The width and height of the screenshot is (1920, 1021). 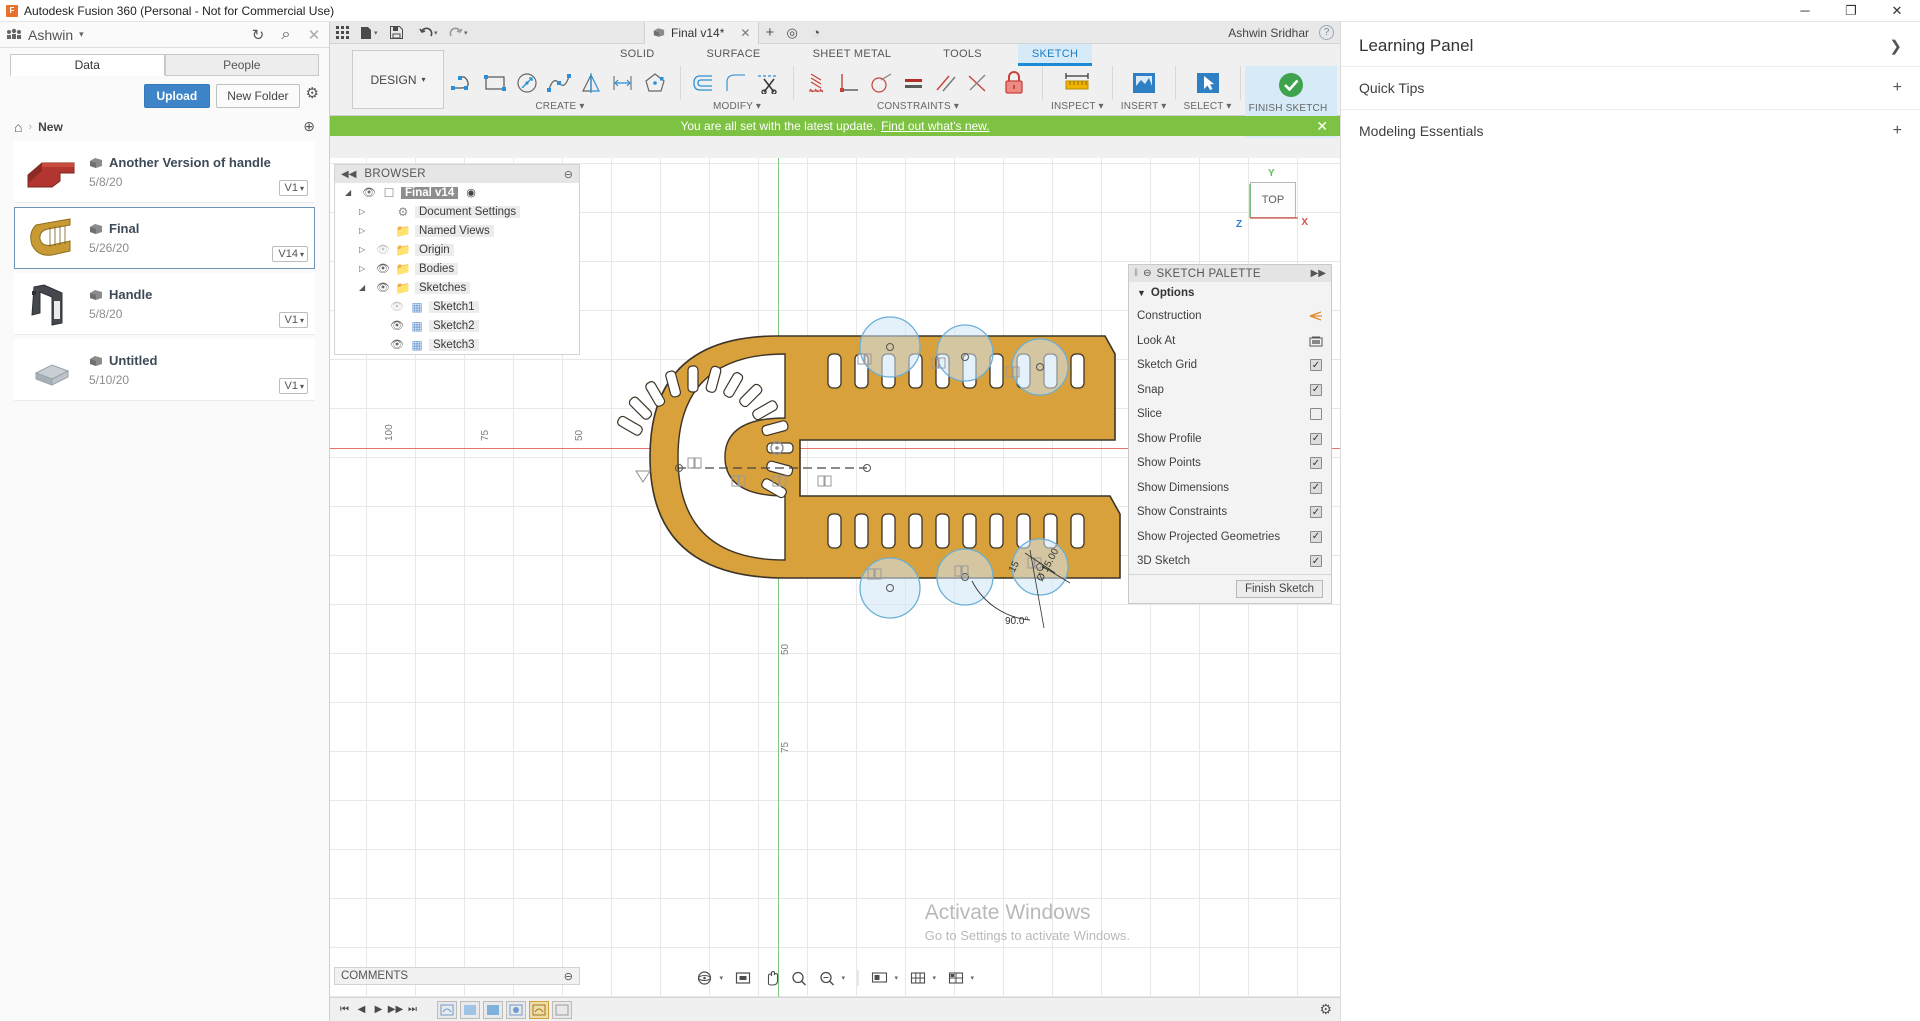 I want to click on browser-menu-icon: ⊖, so click(x=568, y=174).